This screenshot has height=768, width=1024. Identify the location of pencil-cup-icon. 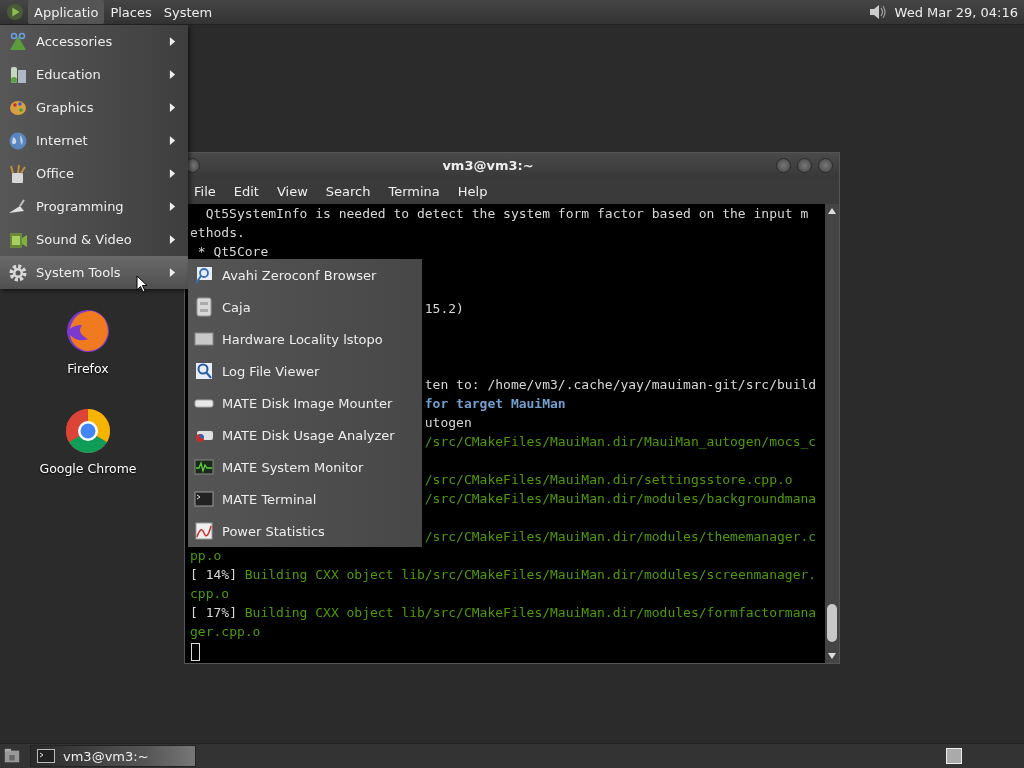
(18, 173).